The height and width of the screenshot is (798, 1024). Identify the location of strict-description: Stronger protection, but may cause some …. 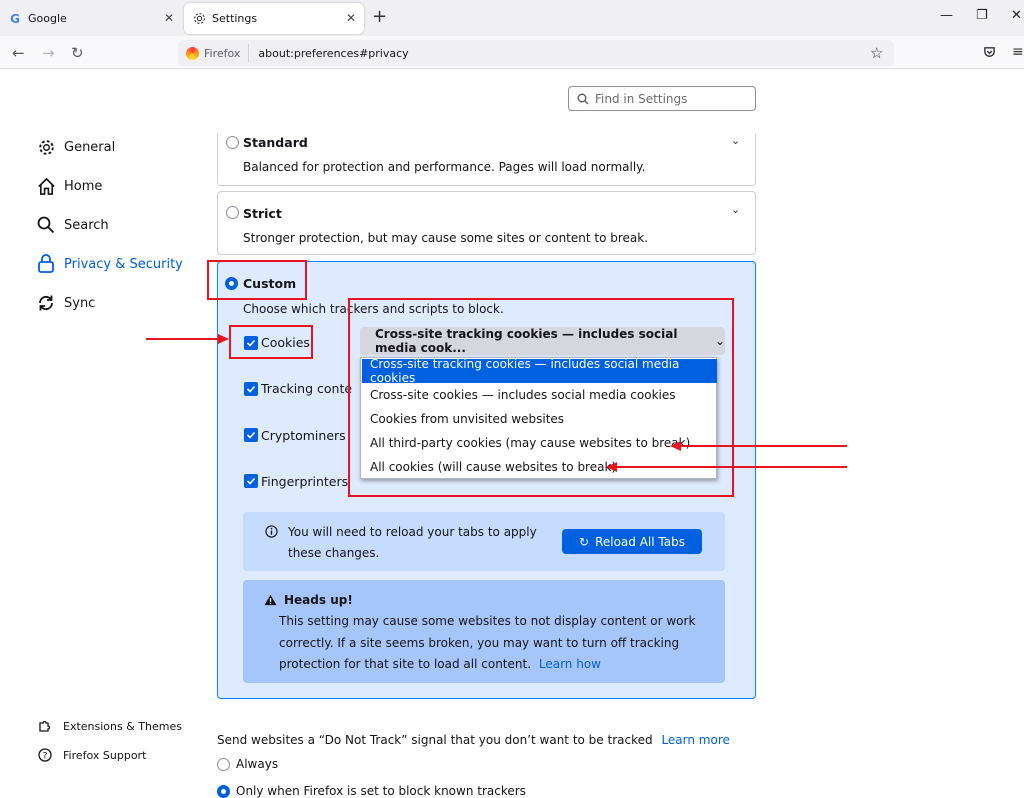
(446, 238).